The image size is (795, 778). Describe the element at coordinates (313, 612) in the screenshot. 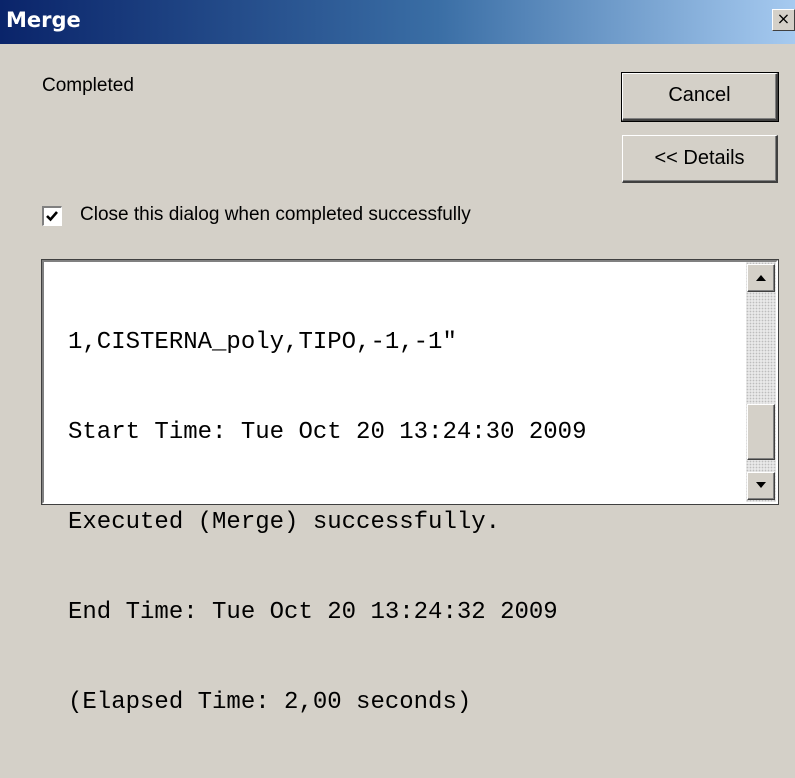

I see `log-line: End Time: Tue Oct 20 13:24:32 2009` at that location.